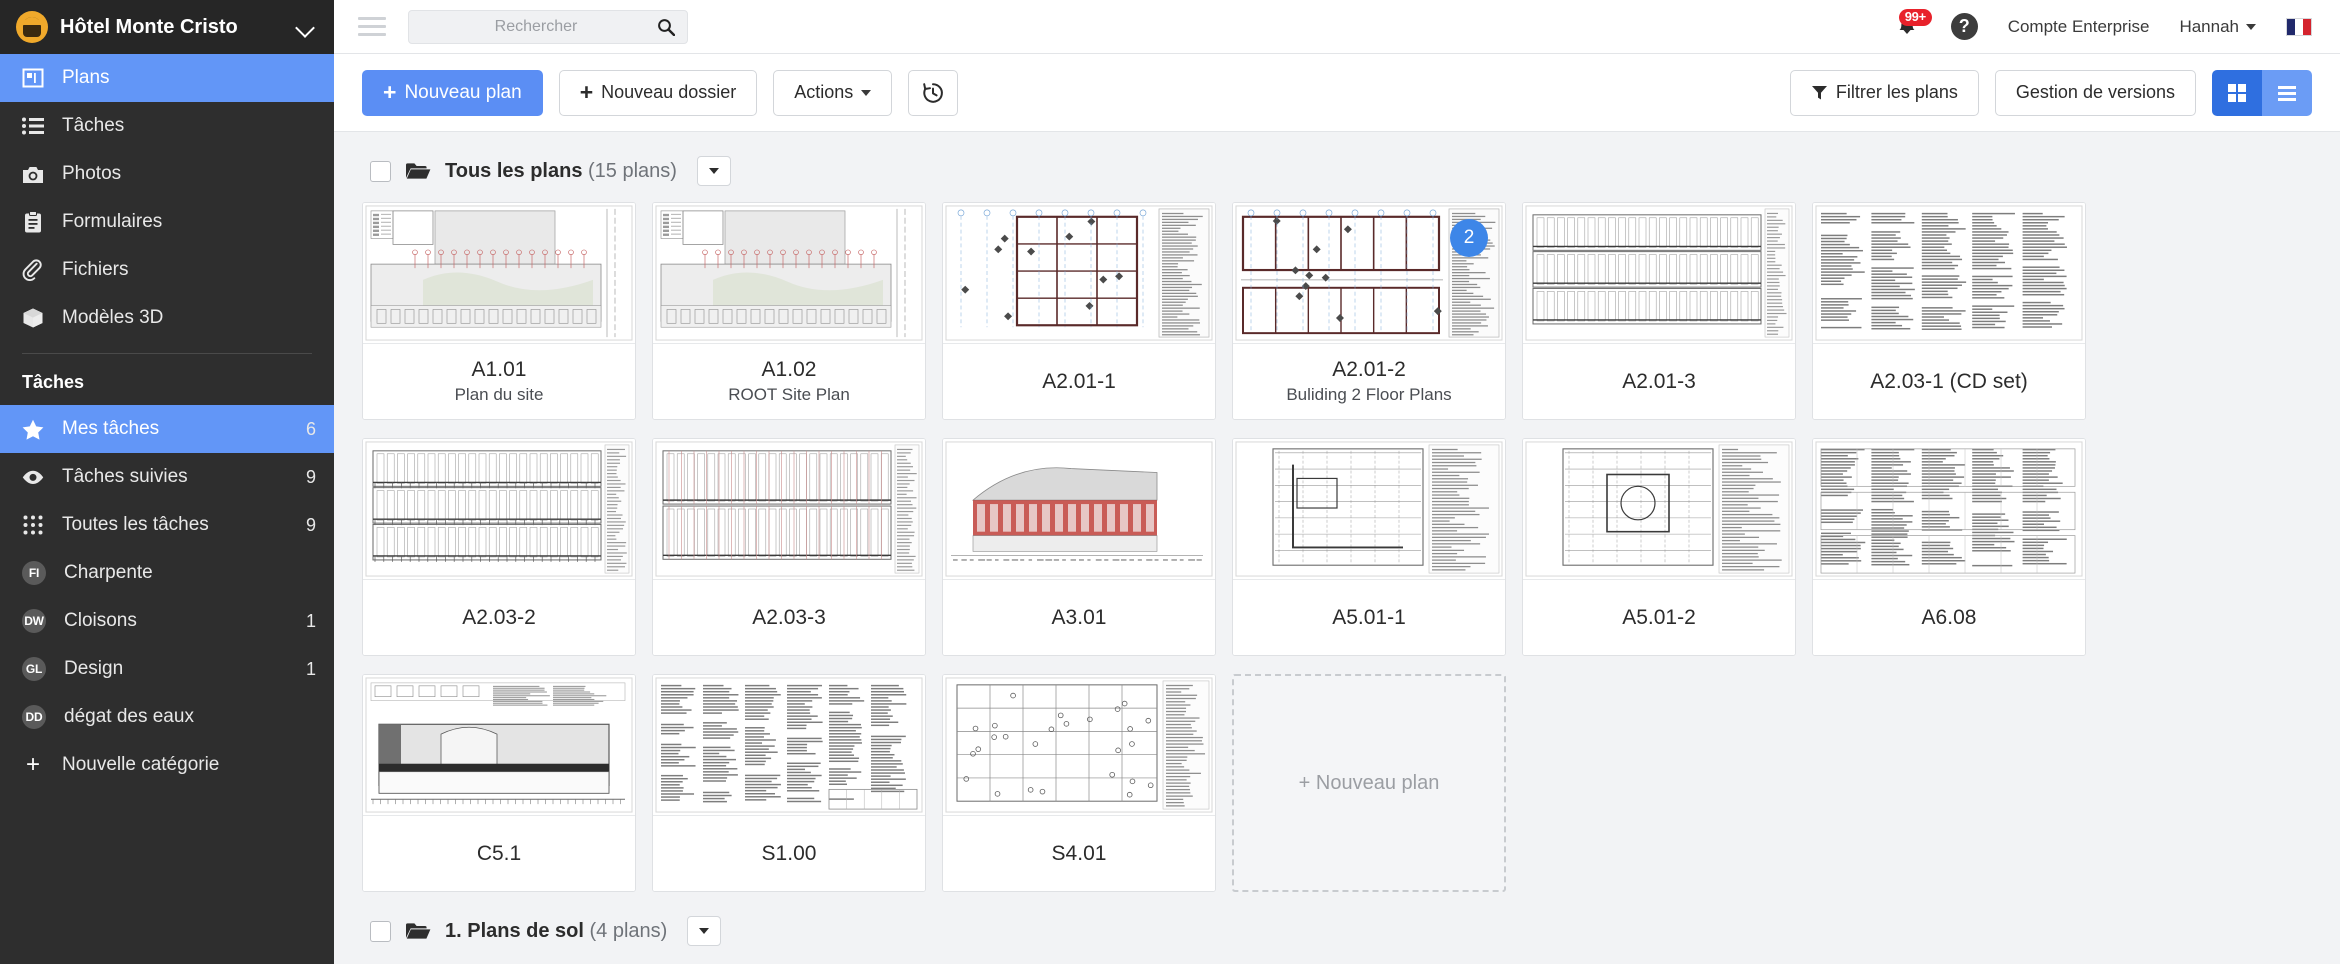 This screenshot has width=2340, height=964. What do you see at coordinates (933, 92) in the screenshot?
I see `history-button` at bounding box center [933, 92].